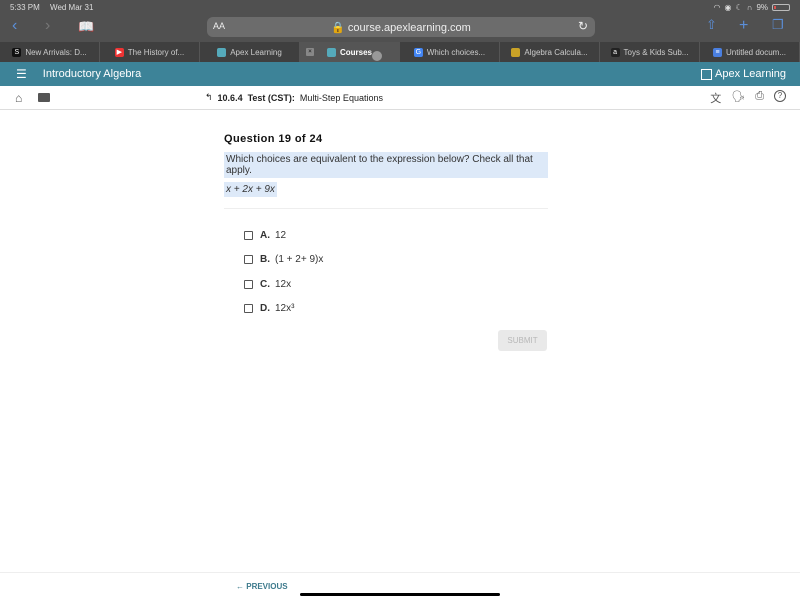 The height and width of the screenshot is (600, 800). What do you see at coordinates (778, 25) in the screenshot?
I see `tabs-overview-icon: ❐` at bounding box center [778, 25].